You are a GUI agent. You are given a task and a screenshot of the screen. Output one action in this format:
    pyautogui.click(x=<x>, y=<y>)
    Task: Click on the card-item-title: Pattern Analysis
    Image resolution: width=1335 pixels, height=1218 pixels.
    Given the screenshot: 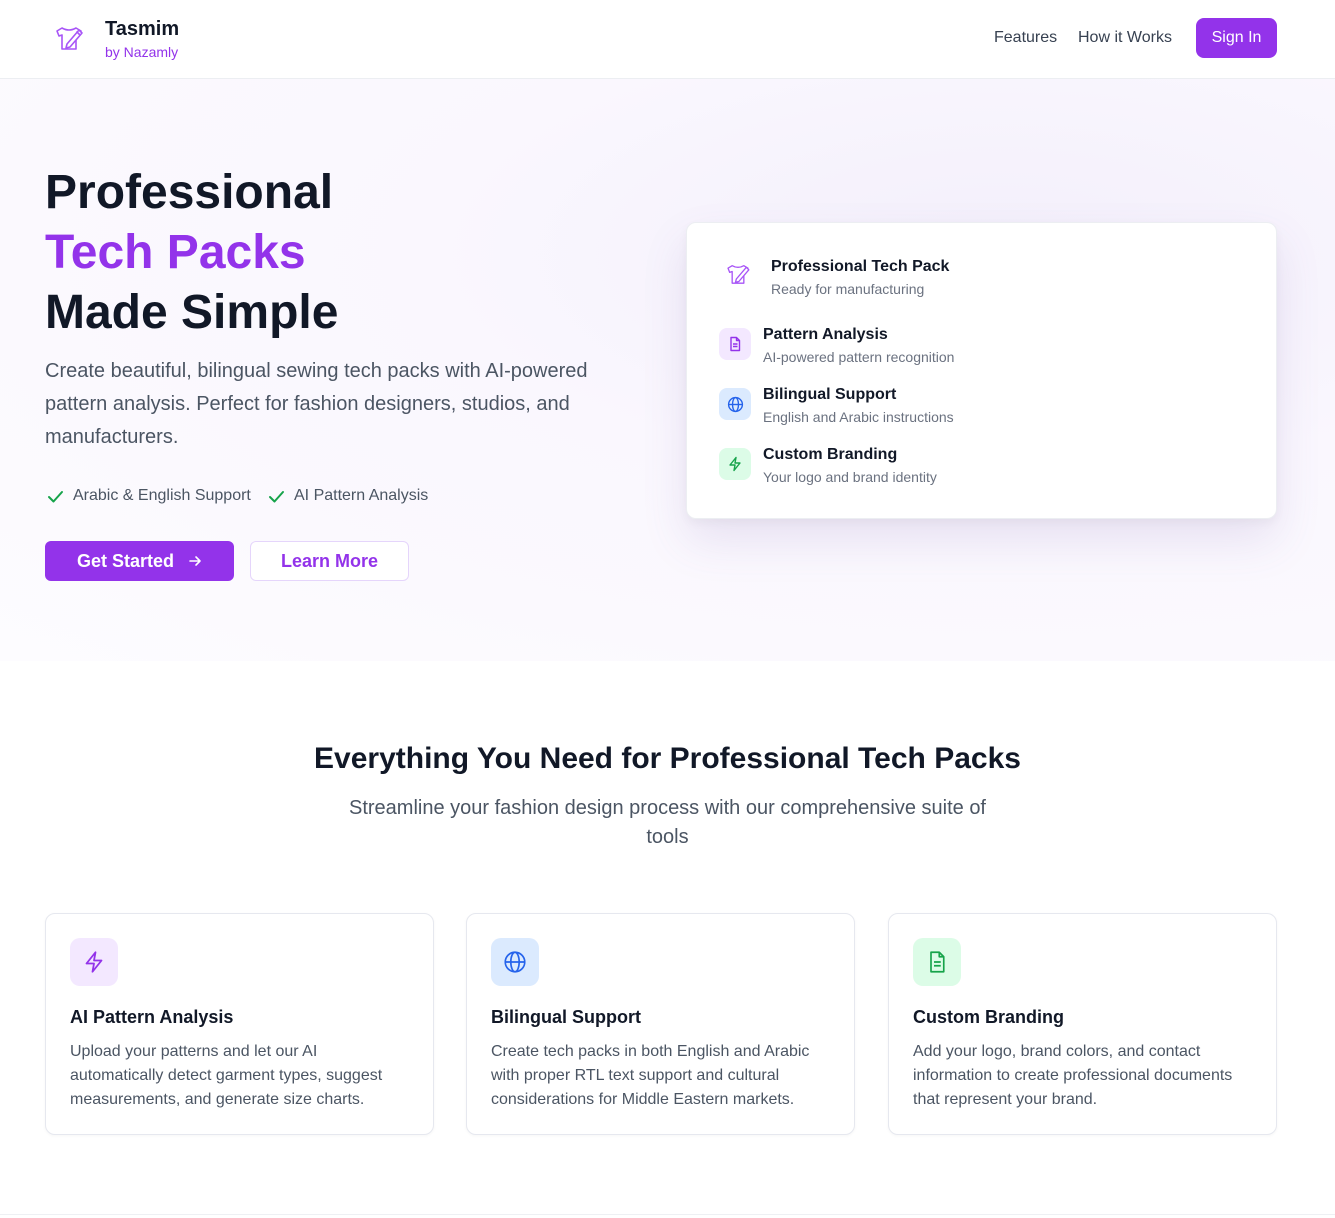 What is the action you would take?
    pyautogui.click(x=825, y=334)
    